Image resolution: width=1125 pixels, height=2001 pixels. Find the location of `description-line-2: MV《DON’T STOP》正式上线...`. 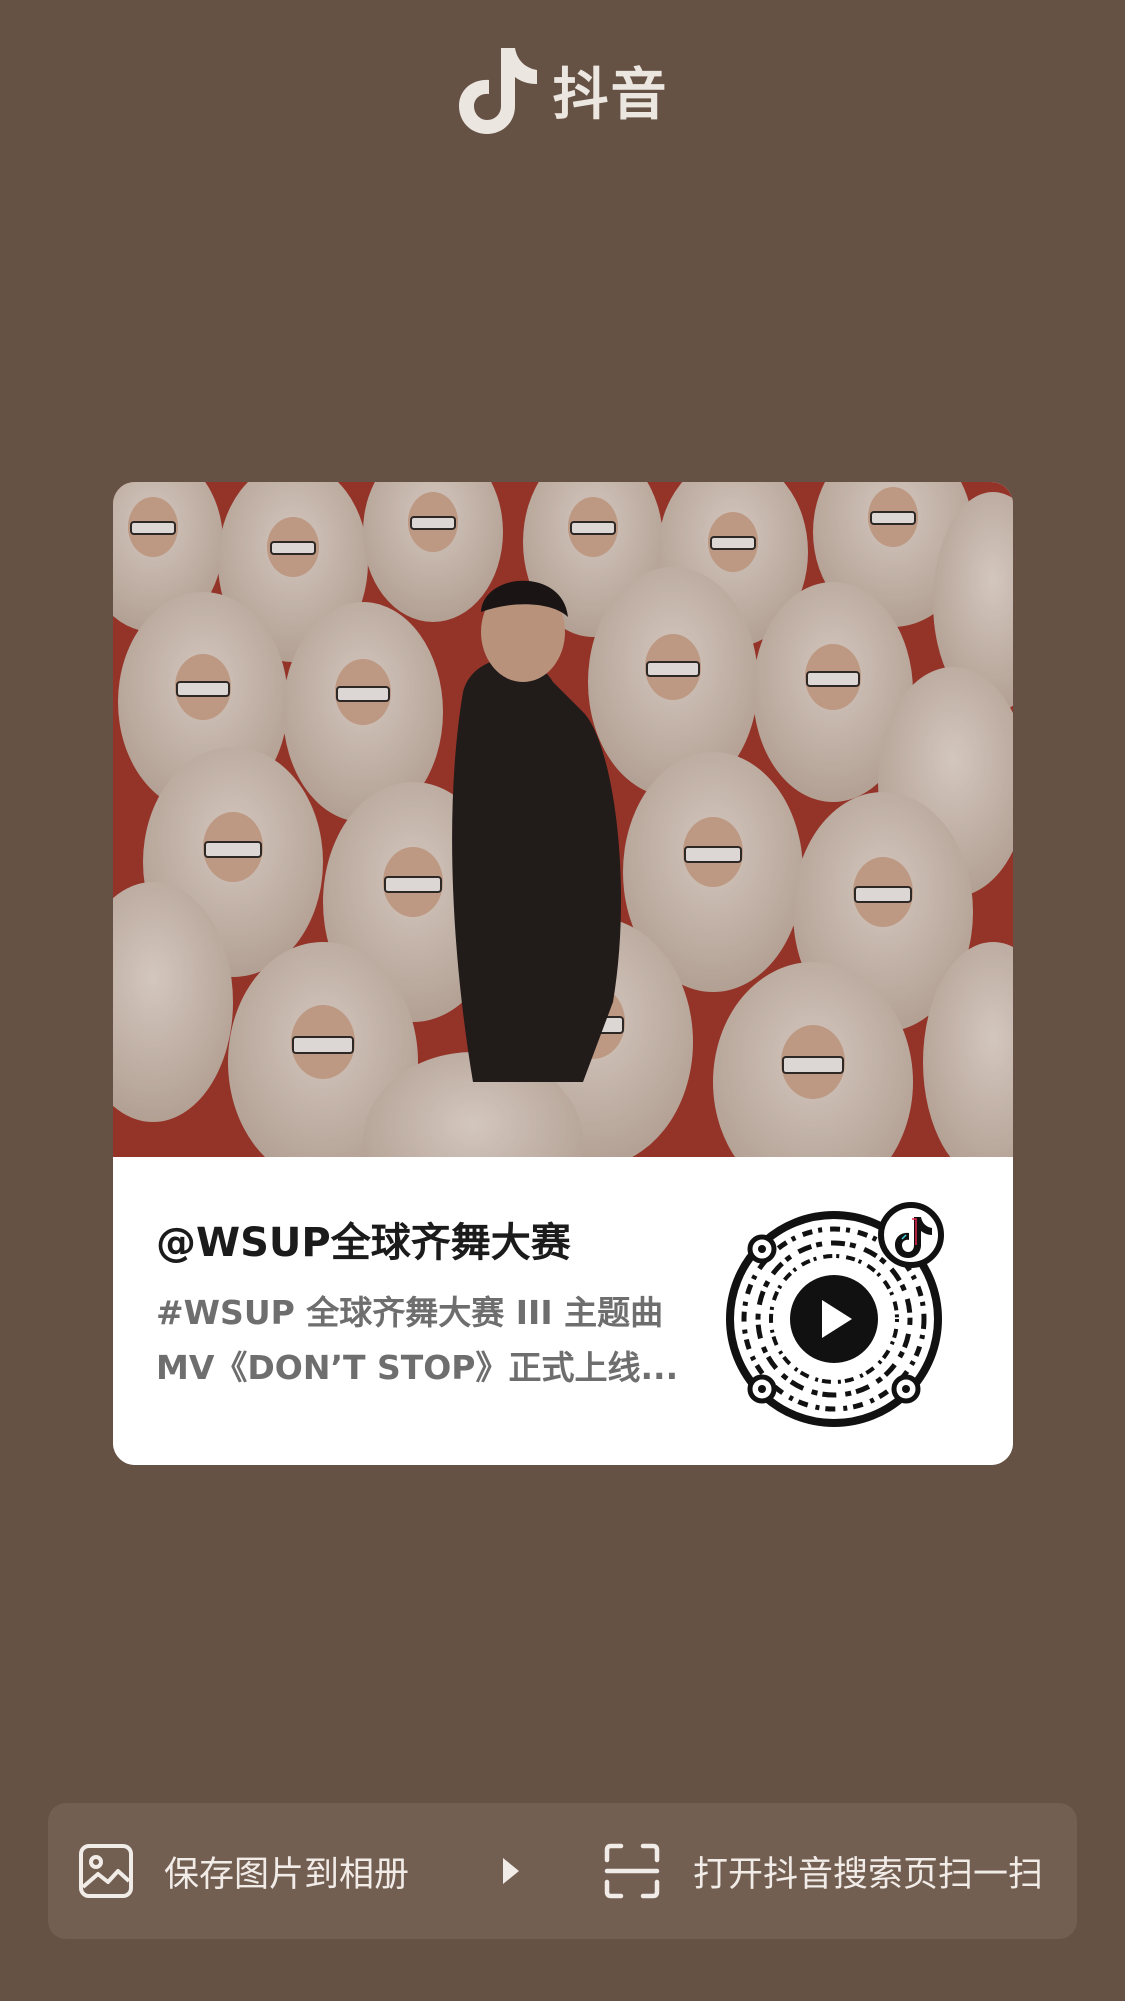

description-line-2: MV《DON’T STOP》正式上线... is located at coordinates (417, 1367).